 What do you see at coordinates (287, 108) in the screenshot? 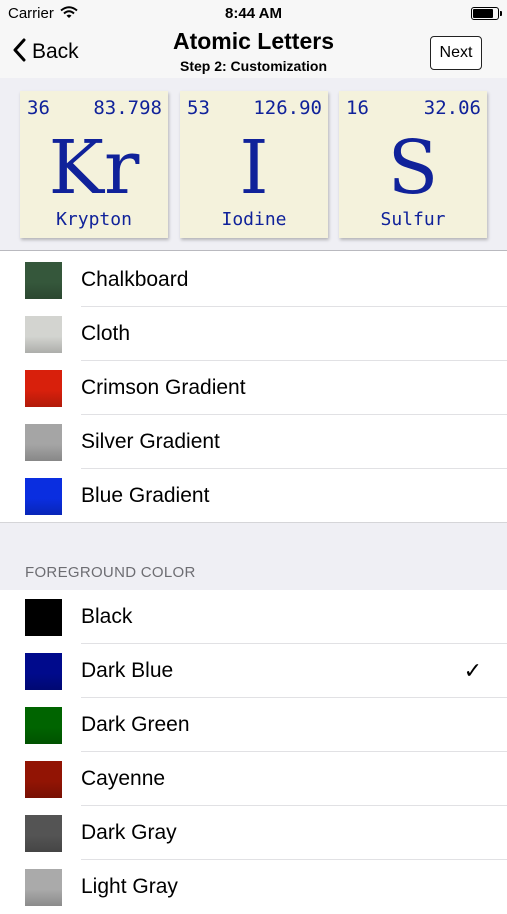
I see `atomic-mass: 126.90` at bounding box center [287, 108].